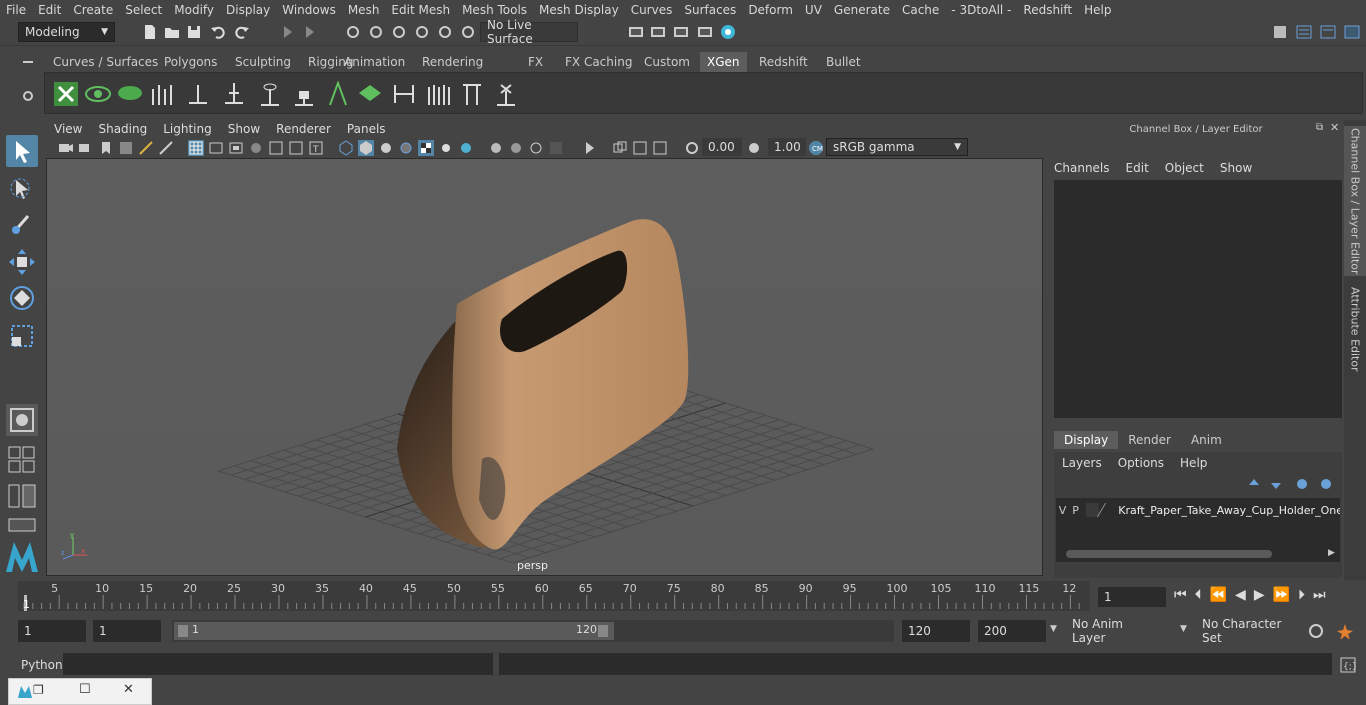  Describe the element at coordinates (516, 148) in the screenshot. I see `motion-blur-icon` at that location.